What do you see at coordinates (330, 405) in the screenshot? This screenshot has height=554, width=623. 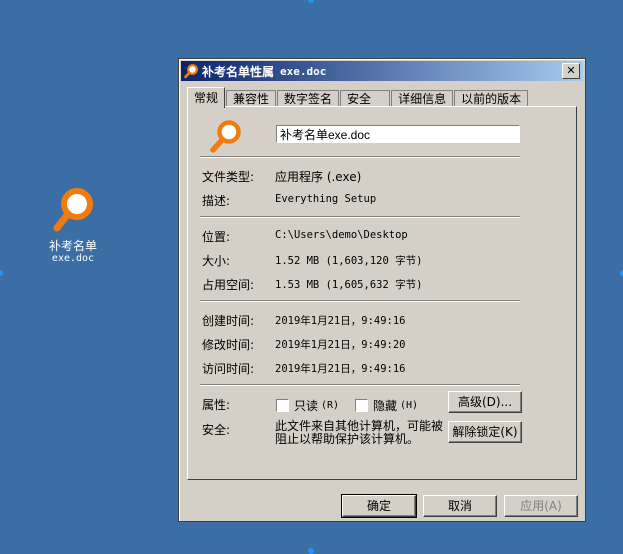 I see `readonly-accel: (R)` at bounding box center [330, 405].